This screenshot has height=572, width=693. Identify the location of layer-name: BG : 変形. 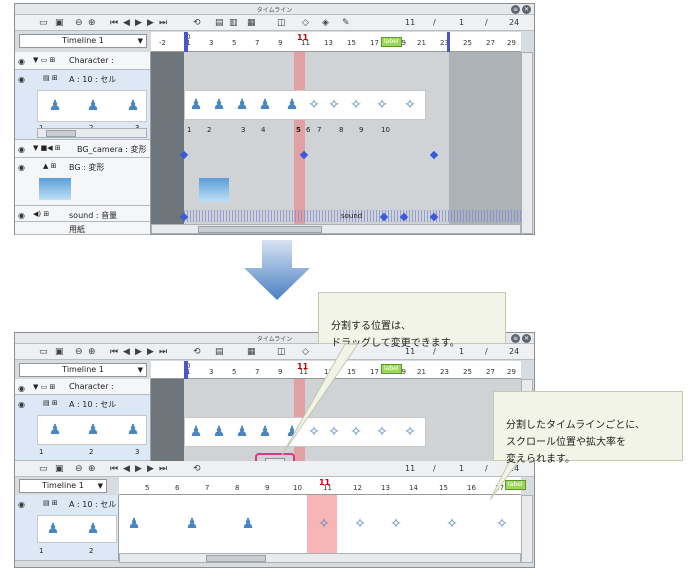
(87, 167).